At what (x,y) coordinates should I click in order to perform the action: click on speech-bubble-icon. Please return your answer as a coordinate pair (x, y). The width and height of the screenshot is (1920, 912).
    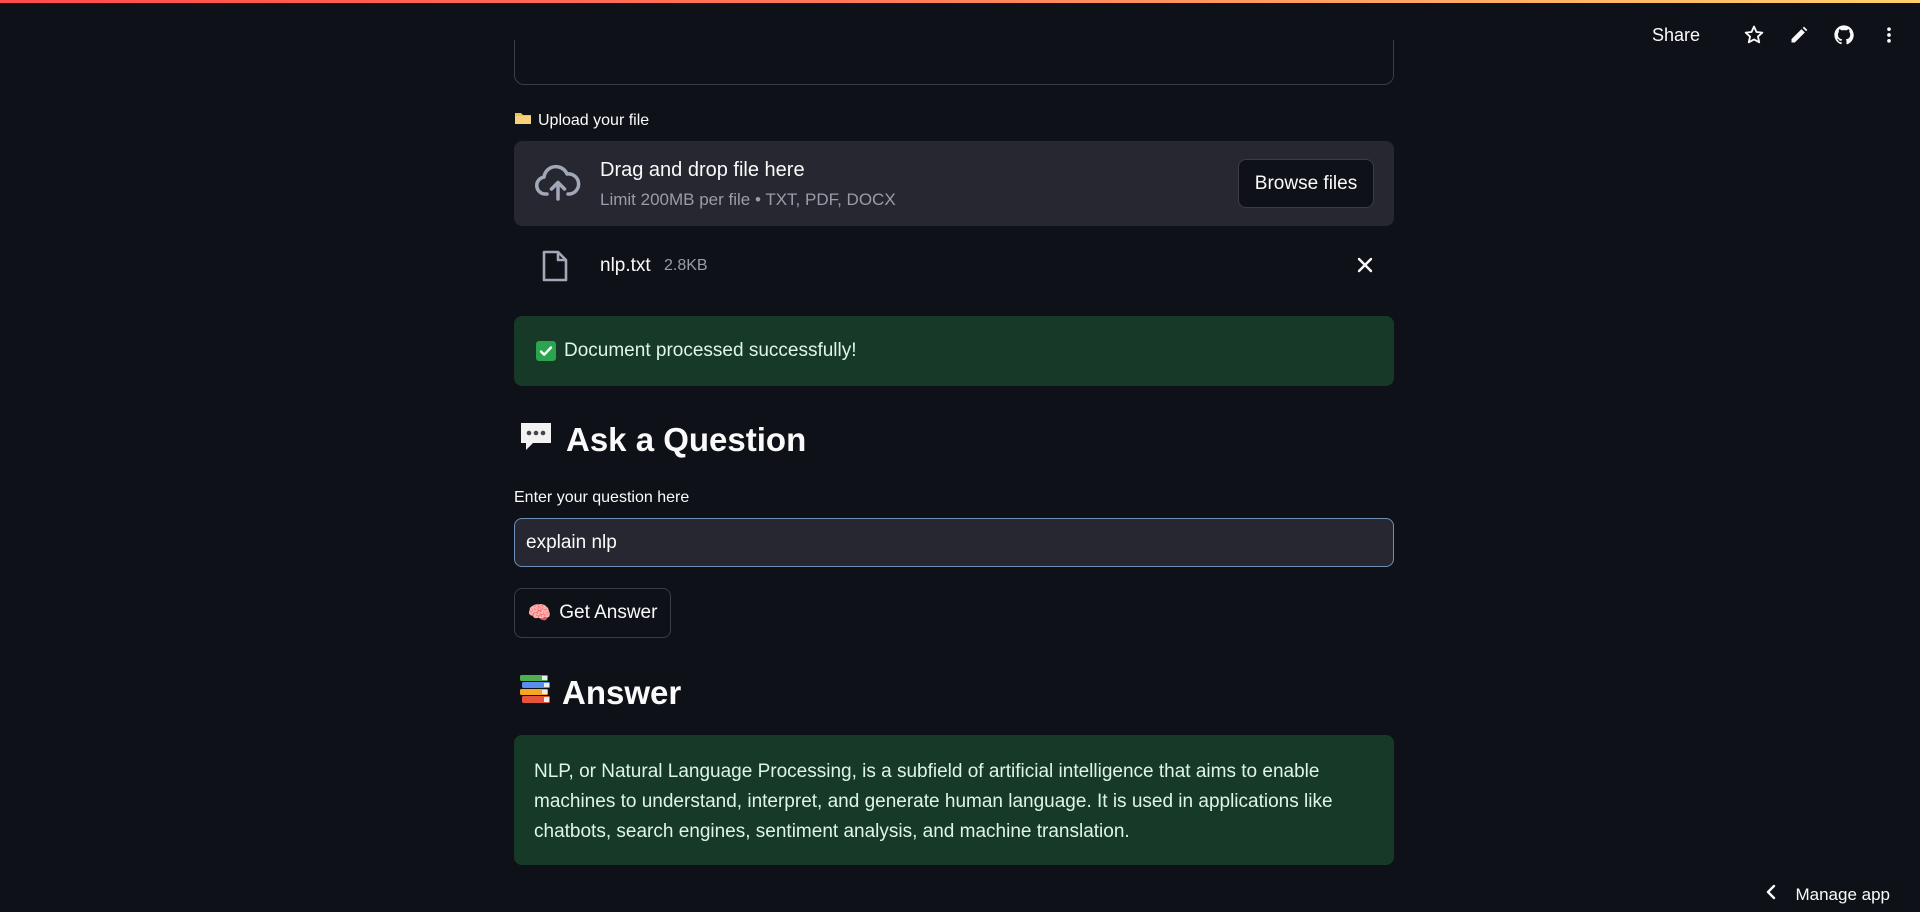
    Looking at the image, I should click on (536, 440).